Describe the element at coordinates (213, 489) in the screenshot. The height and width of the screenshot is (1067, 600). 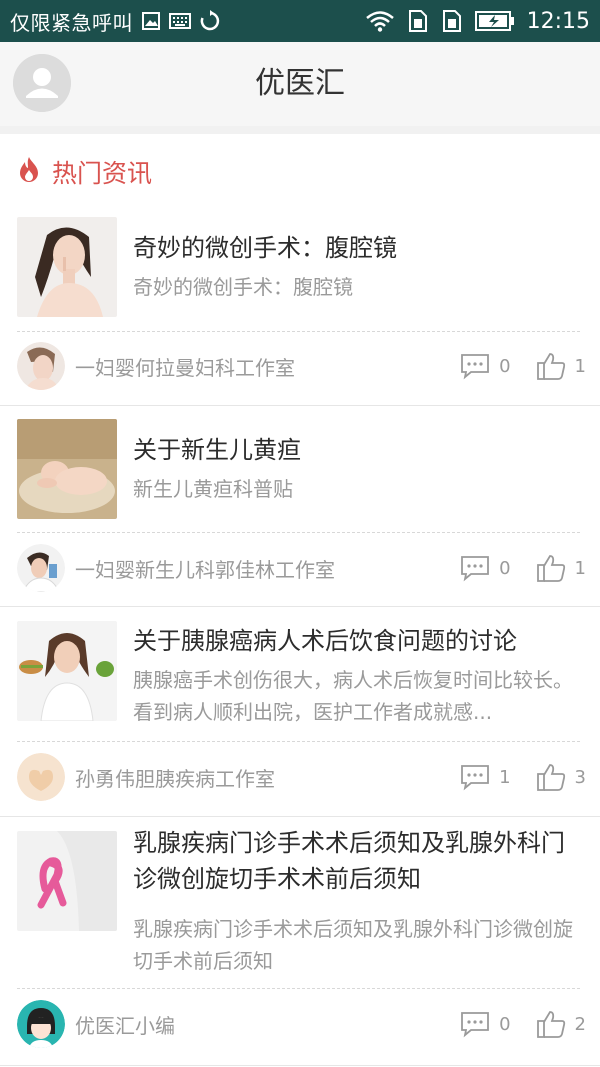
I see `article-summary: 新生儿黄疸科普贴` at that location.